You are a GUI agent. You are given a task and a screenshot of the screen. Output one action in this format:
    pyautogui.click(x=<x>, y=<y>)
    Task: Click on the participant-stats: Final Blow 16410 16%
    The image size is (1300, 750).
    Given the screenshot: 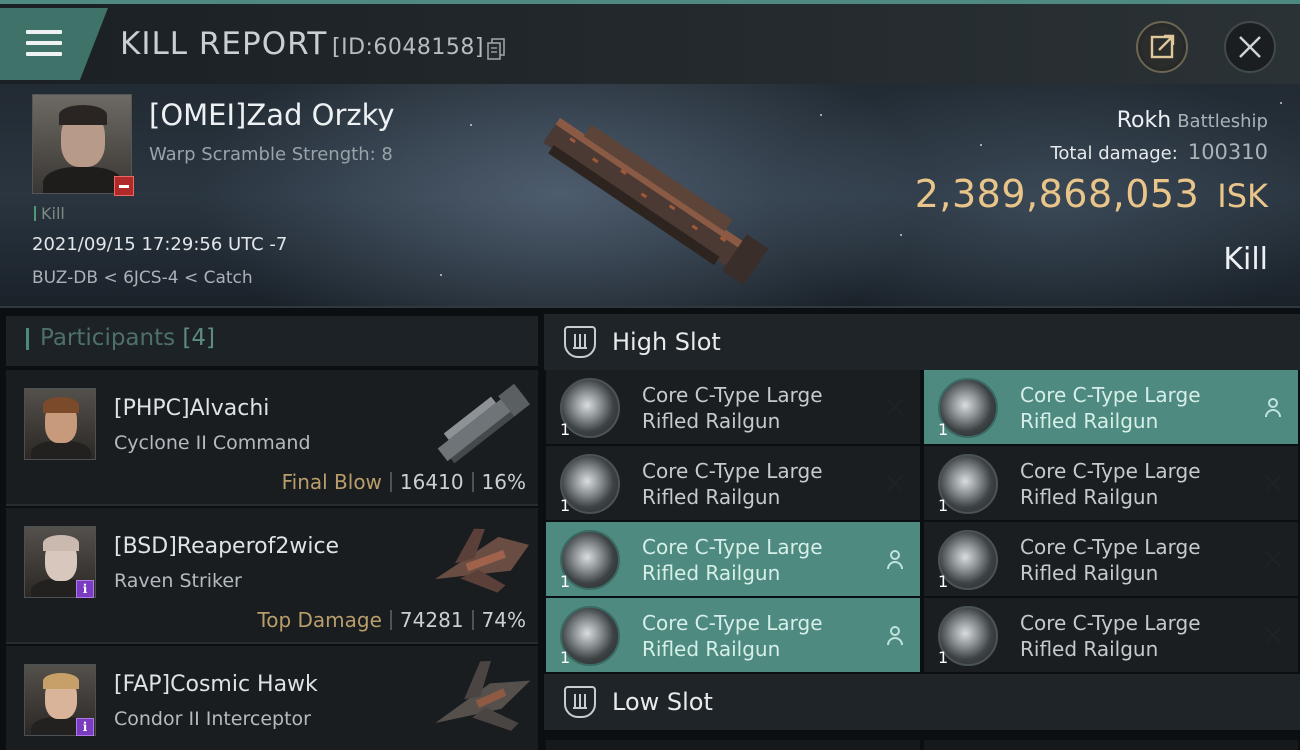 What is the action you would take?
    pyautogui.click(x=404, y=482)
    